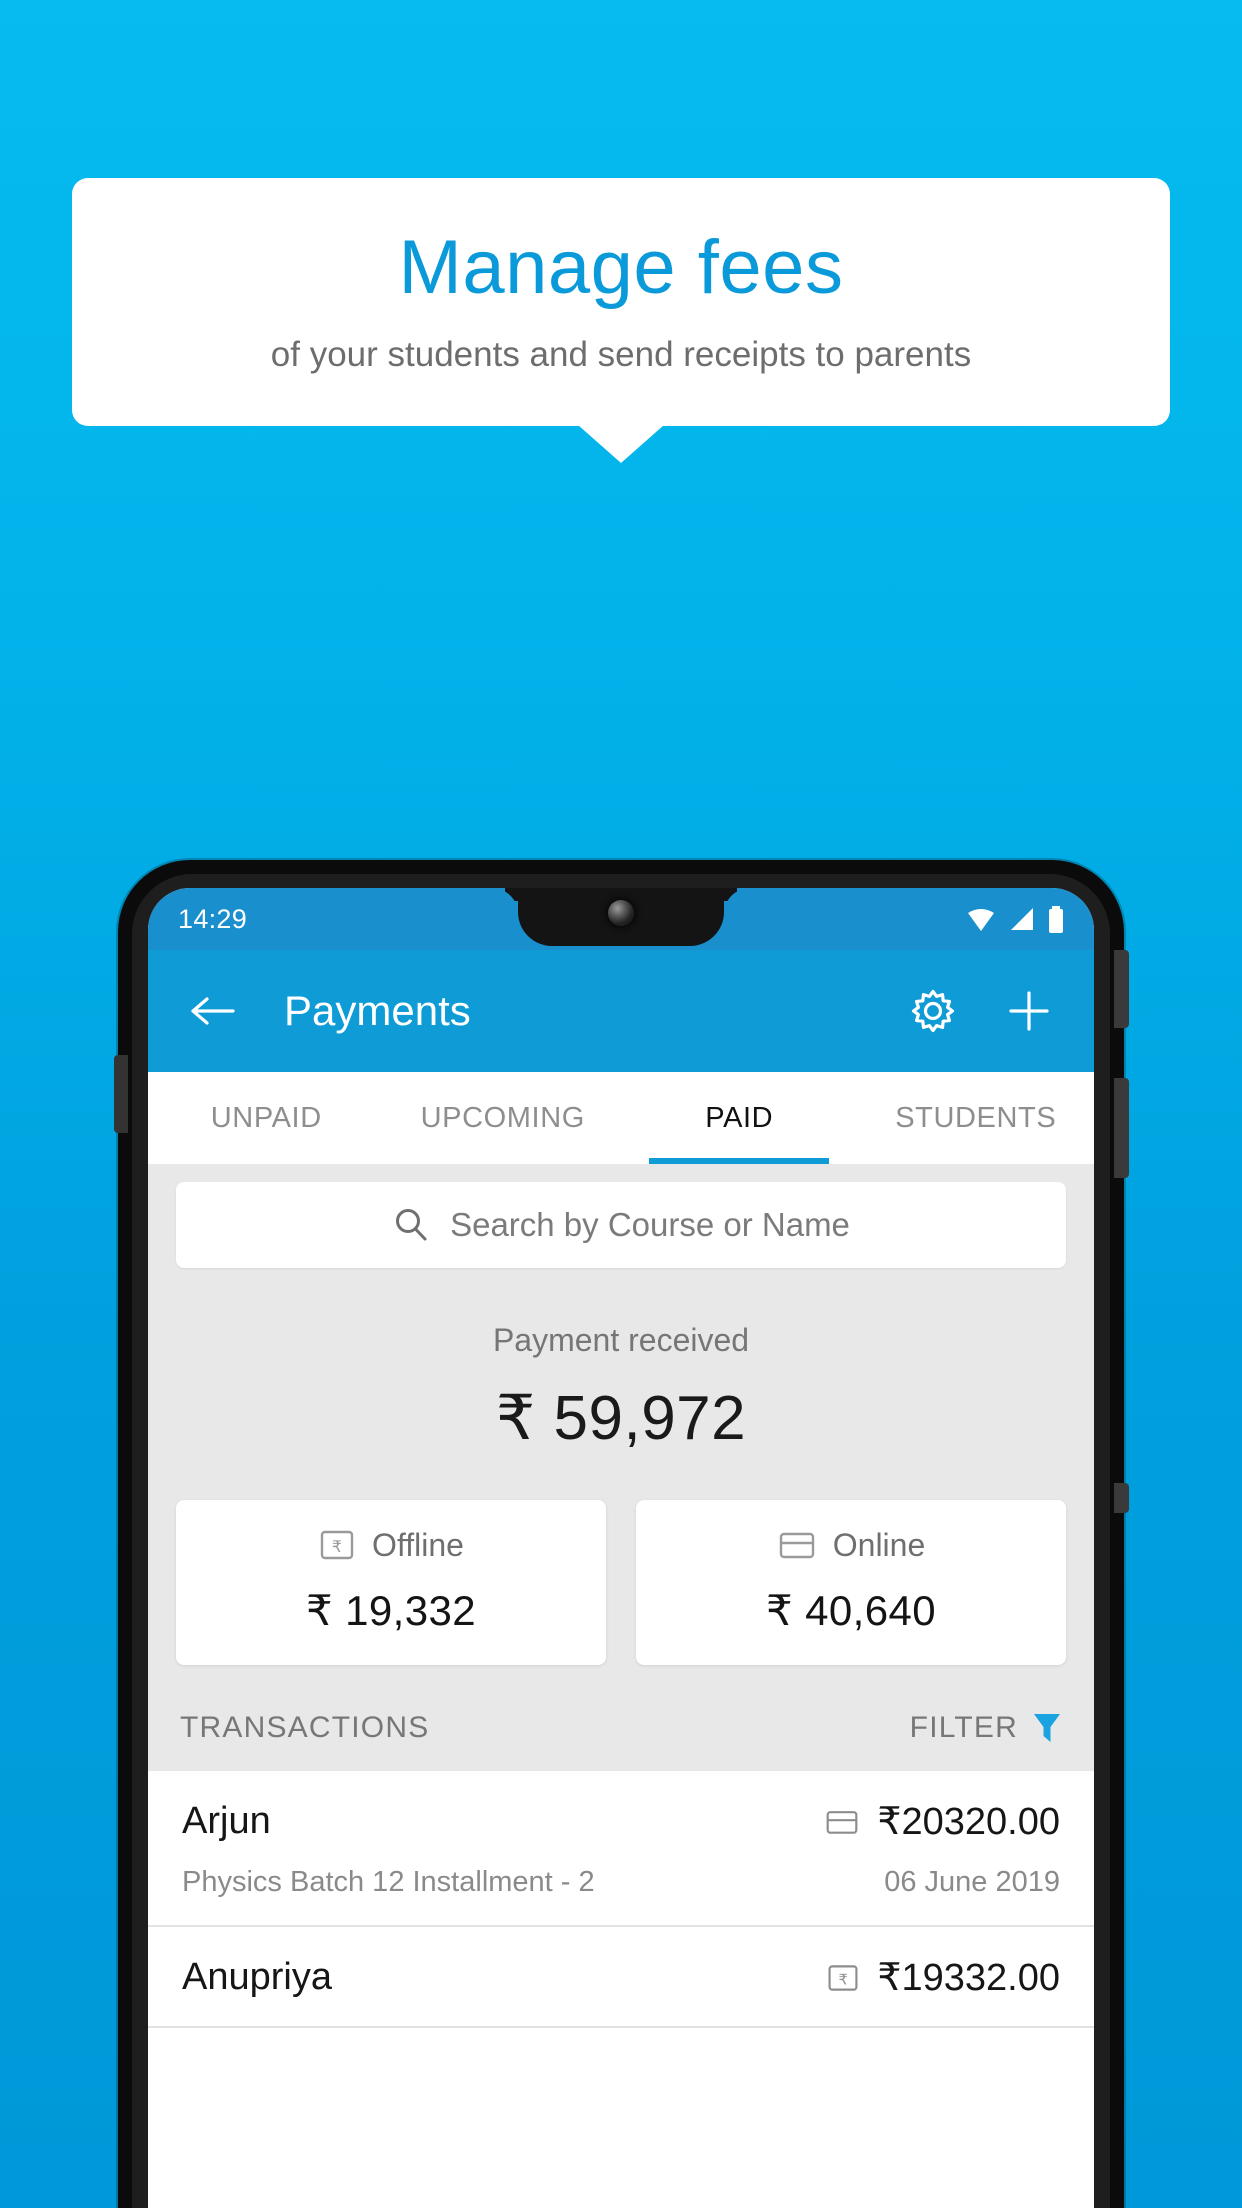 This screenshot has height=2208, width=1242. What do you see at coordinates (621, 268) in the screenshot?
I see `promo-title: Manage fees` at bounding box center [621, 268].